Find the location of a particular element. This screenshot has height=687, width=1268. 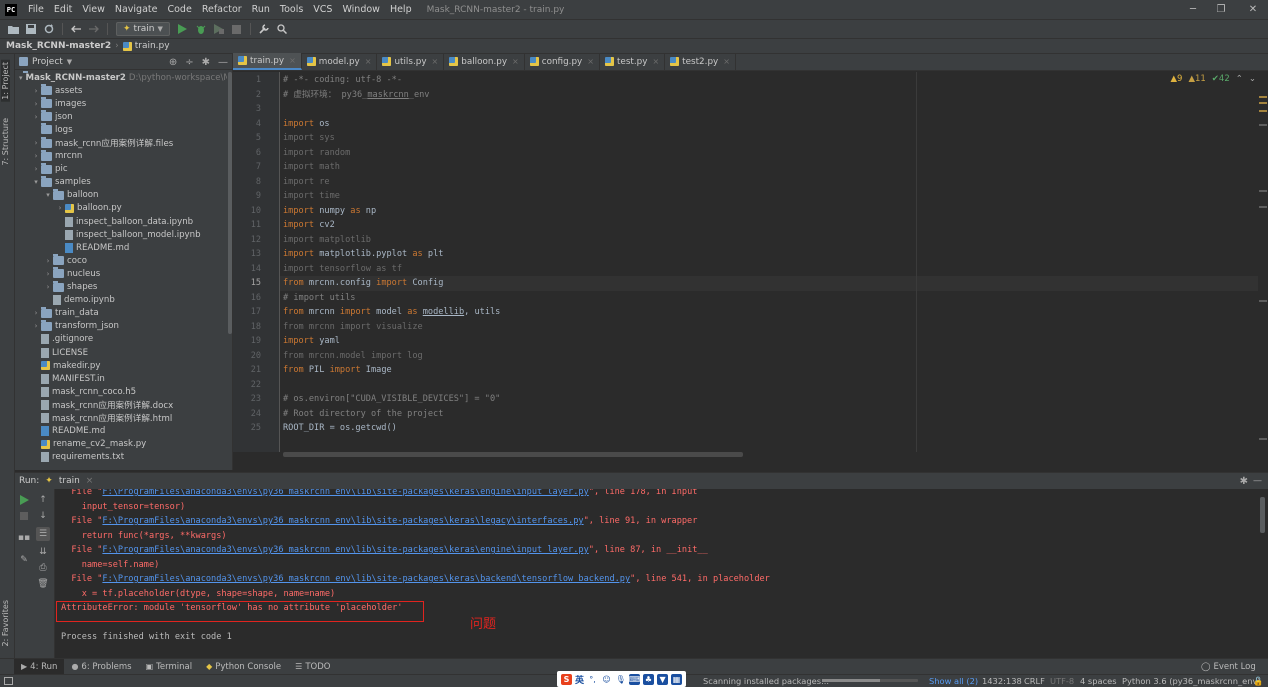

run-config-selector: ✦ train ▼ is located at coordinates (143, 29).